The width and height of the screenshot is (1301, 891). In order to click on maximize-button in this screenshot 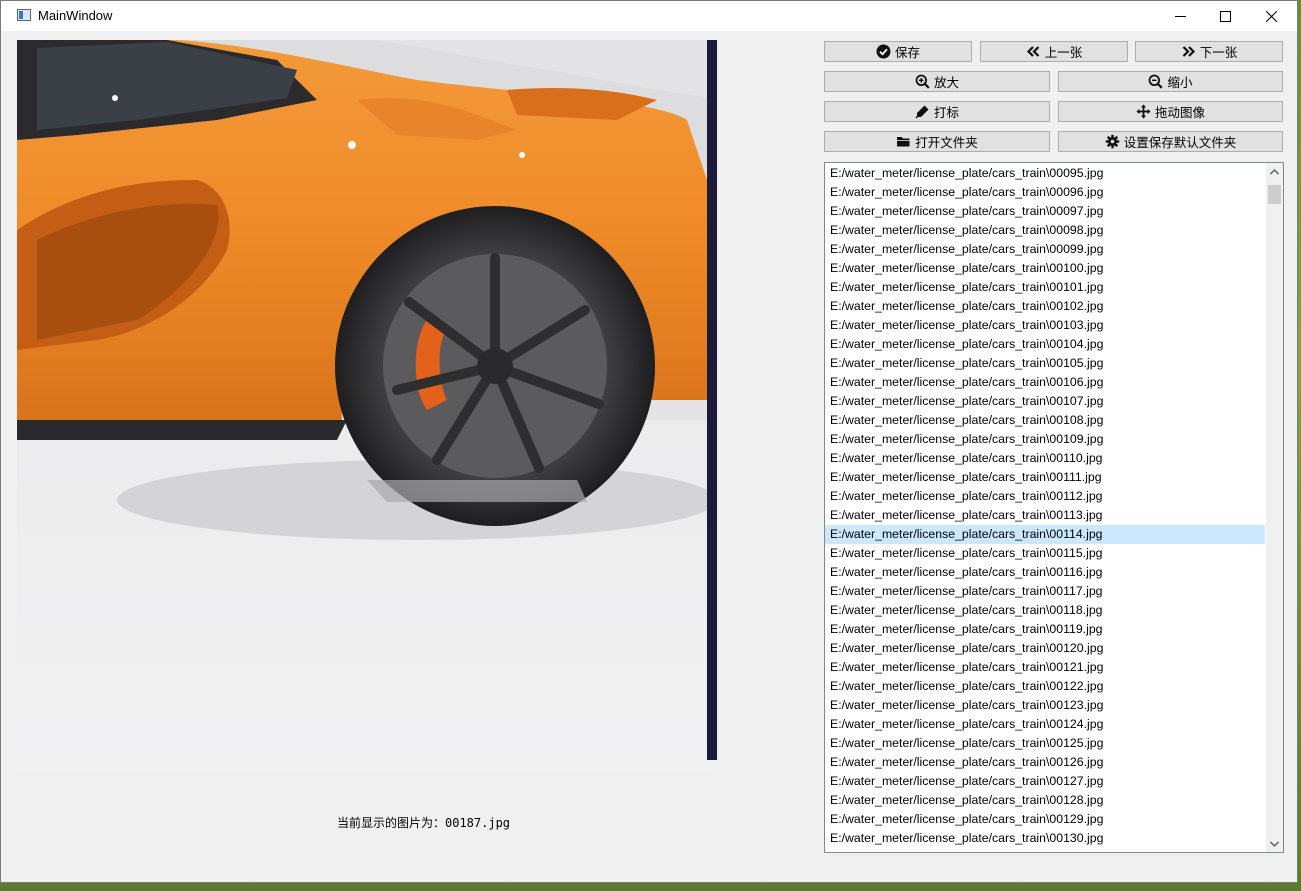, I will do `click(1225, 16)`.